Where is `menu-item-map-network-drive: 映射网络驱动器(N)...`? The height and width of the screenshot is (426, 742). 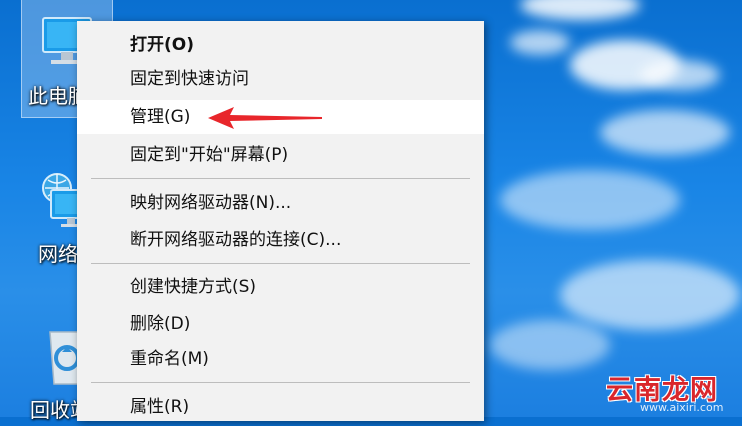 menu-item-map-network-drive: 映射网络驱动器(N)... is located at coordinates (280, 203).